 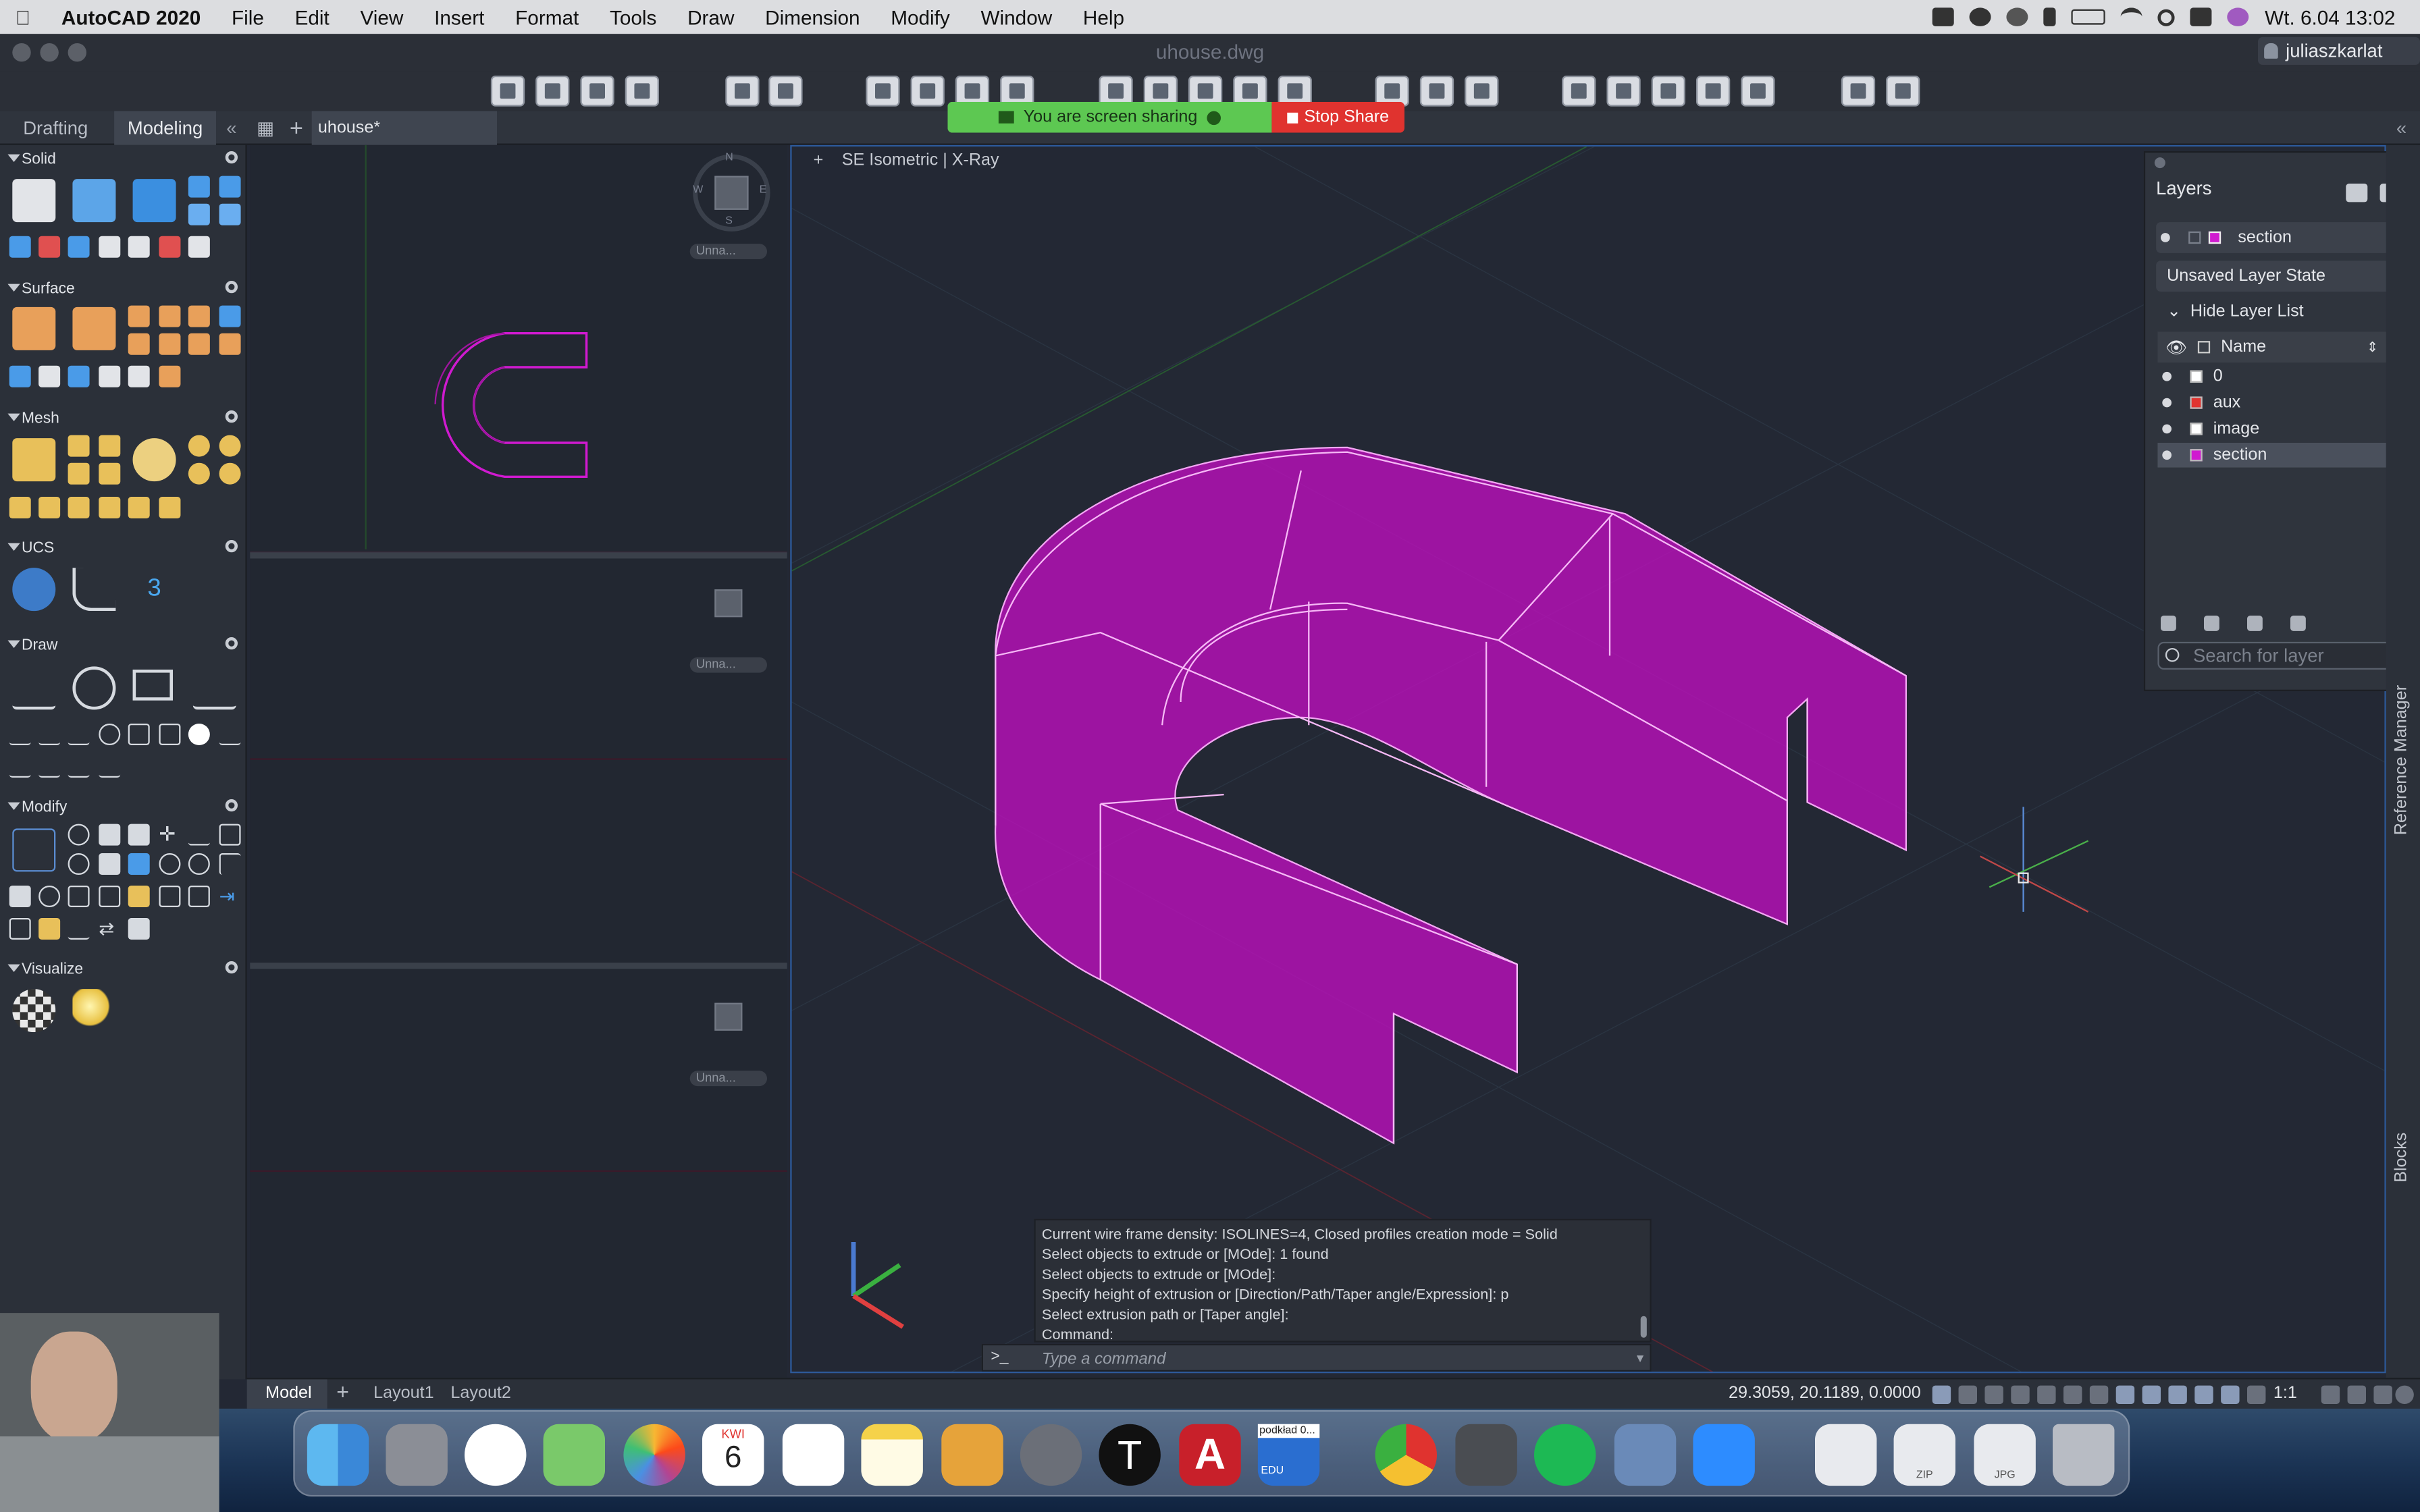 What do you see at coordinates (2211, 623) in the screenshot?
I see `layer-merge-icon` at bounding box center [2211, 623].